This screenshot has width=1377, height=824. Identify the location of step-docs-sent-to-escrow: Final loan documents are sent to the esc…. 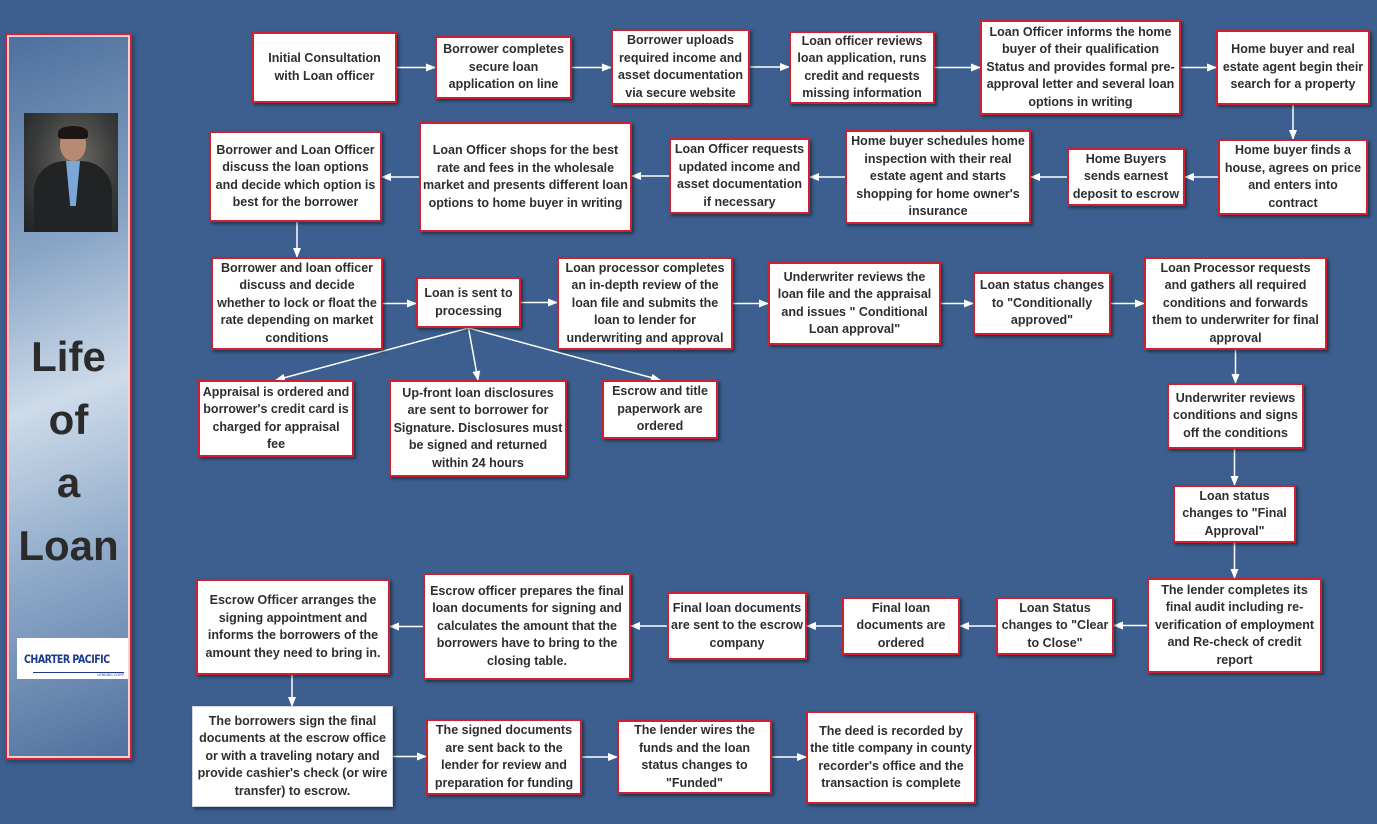
(737, 626).